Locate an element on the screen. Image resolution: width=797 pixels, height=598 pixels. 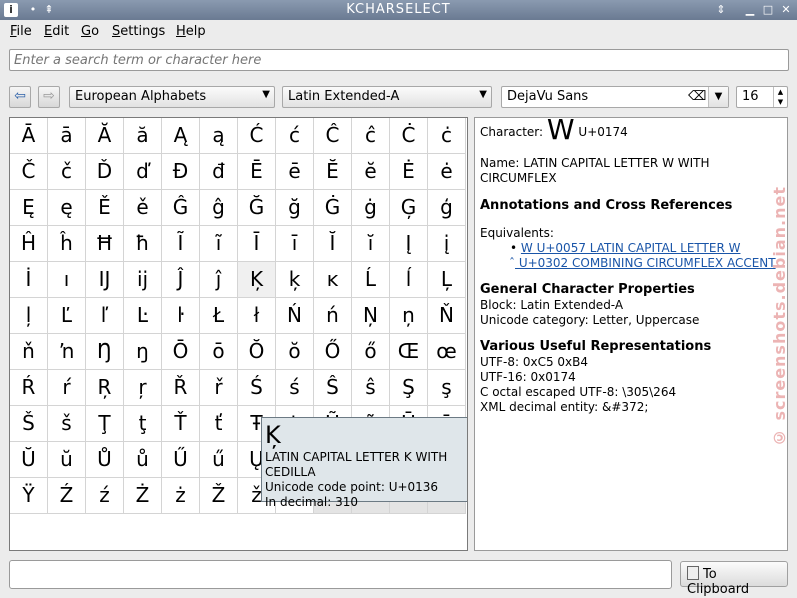
maximize-button: □ is located at coordinates (768, 10).